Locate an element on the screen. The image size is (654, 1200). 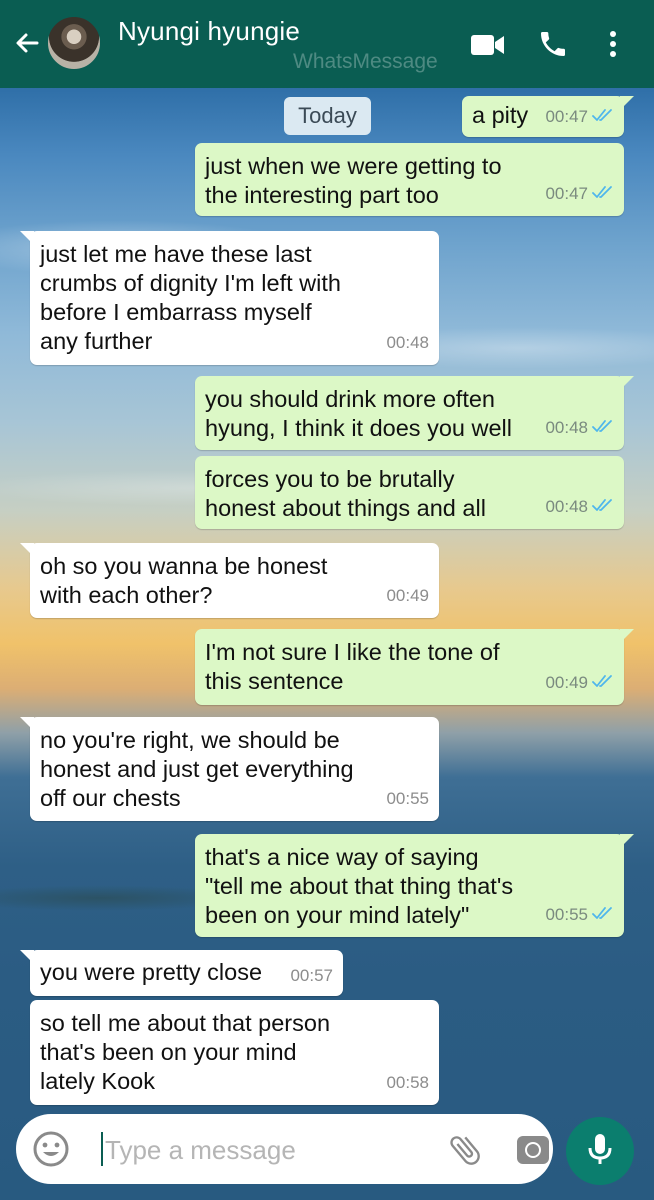
contact-name: Nyungi hyungie is located at coordinates (209, 31).